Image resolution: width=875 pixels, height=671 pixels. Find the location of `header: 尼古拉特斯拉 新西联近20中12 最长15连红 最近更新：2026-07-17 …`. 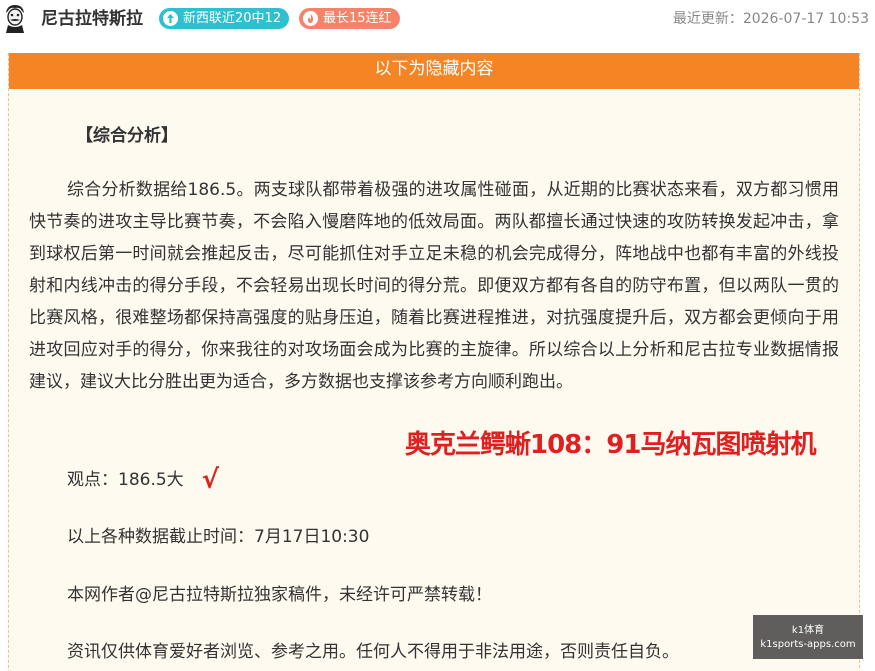

header: 尼古拉特斯拉 新西联近20中12 最长15连红 最近更新：2026-07-17 … is located at coordinates (437, 19).